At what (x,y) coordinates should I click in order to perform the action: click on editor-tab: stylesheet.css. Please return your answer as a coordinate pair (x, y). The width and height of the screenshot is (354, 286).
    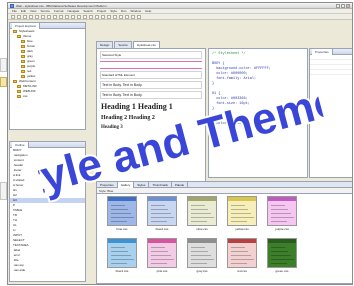
    Looking at the image, I should click on (146, 44).